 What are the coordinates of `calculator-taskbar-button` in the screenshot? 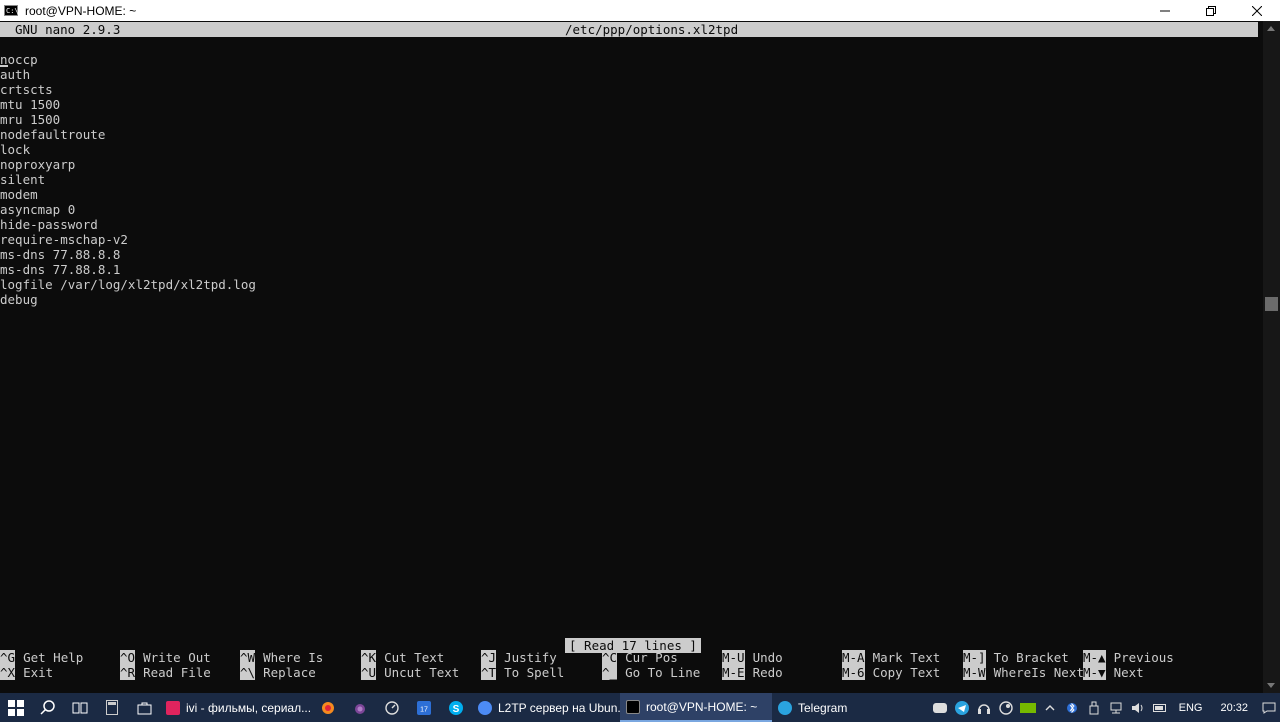 It's located at (112, 707).